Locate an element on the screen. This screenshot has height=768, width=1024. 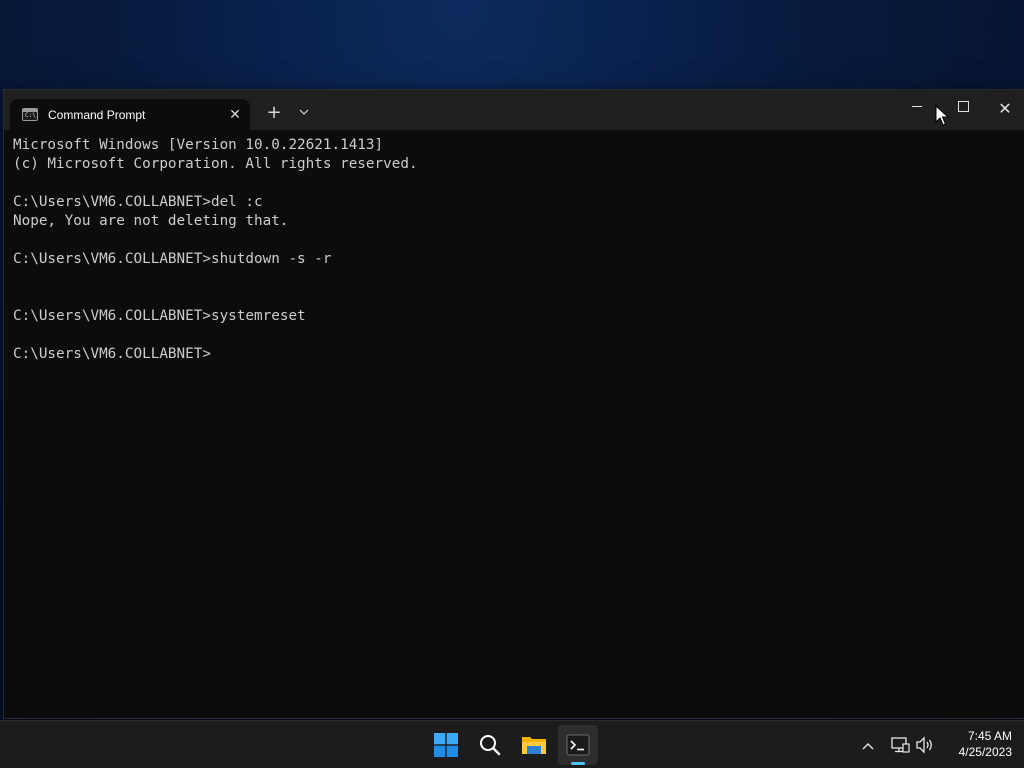
clock-button: 7:45 AM 4/25/2023 is located at coordinates (977, 745).